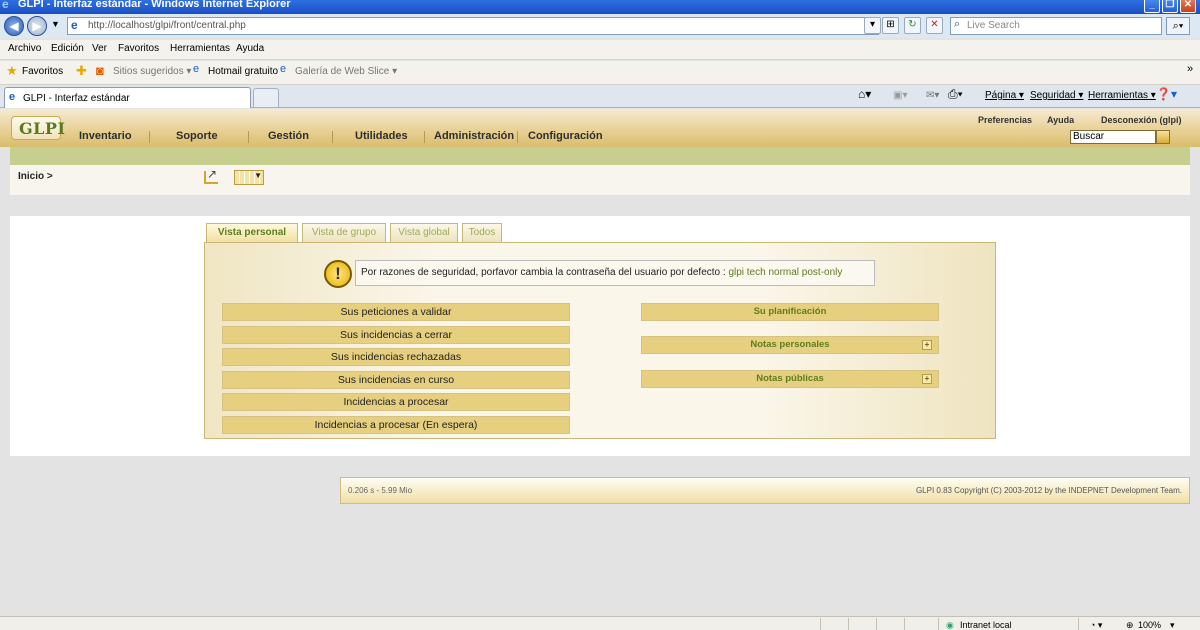 The height and width of the screenshot is (630, 1200). What do you see at coordinates (67, 48) in the screenshot?
I see `menu-edicion: Edición` at bounding box center [67, 48].